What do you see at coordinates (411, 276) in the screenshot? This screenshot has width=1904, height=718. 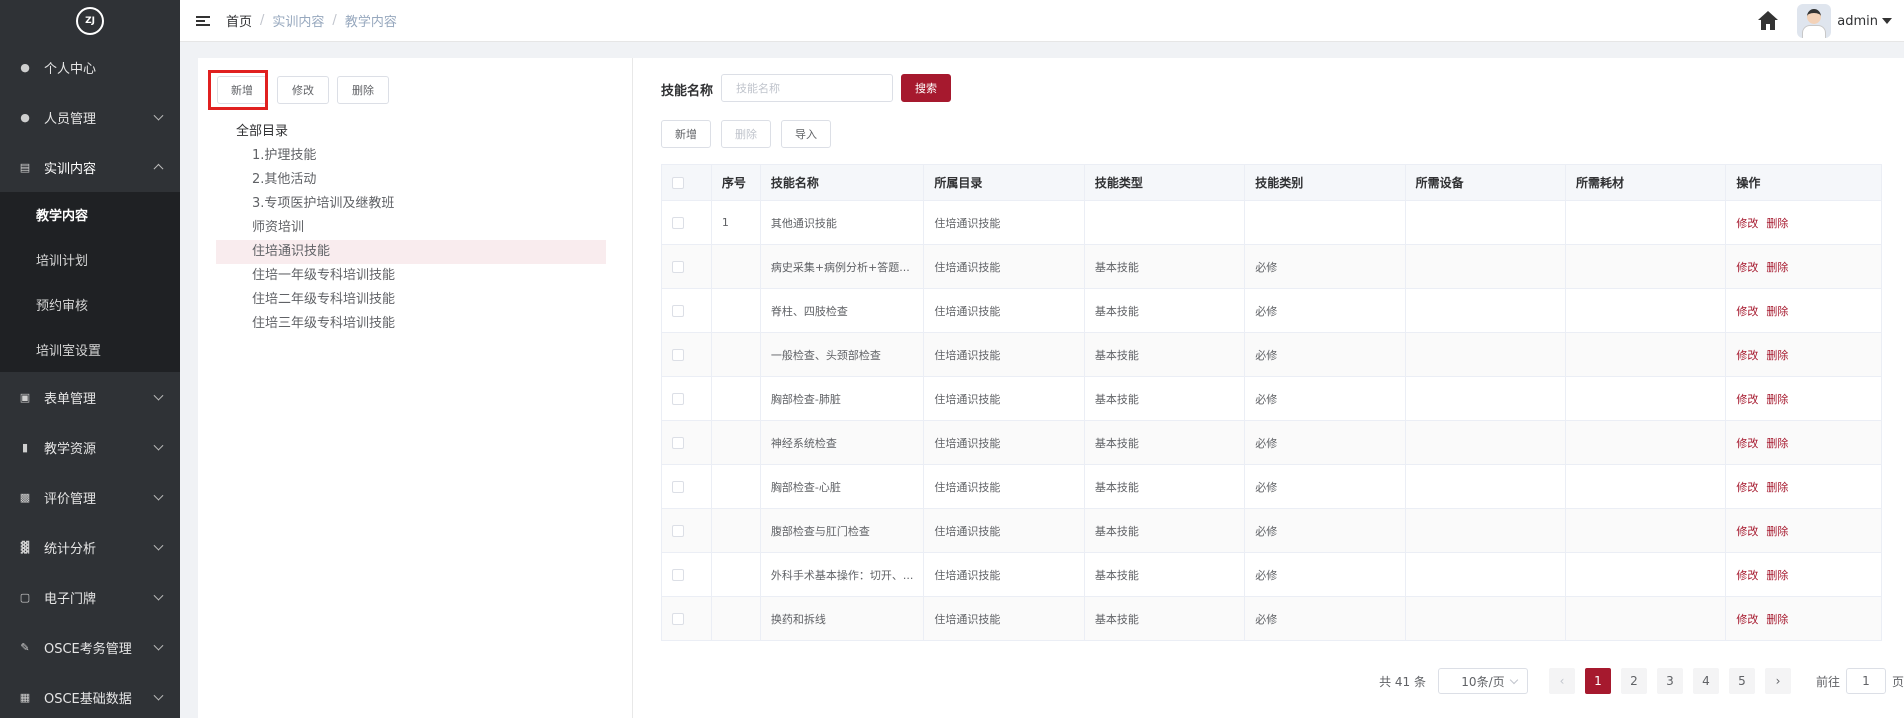 I see `tree-node: 住培一年级专科培训技能` at bounding box center [411, 276].